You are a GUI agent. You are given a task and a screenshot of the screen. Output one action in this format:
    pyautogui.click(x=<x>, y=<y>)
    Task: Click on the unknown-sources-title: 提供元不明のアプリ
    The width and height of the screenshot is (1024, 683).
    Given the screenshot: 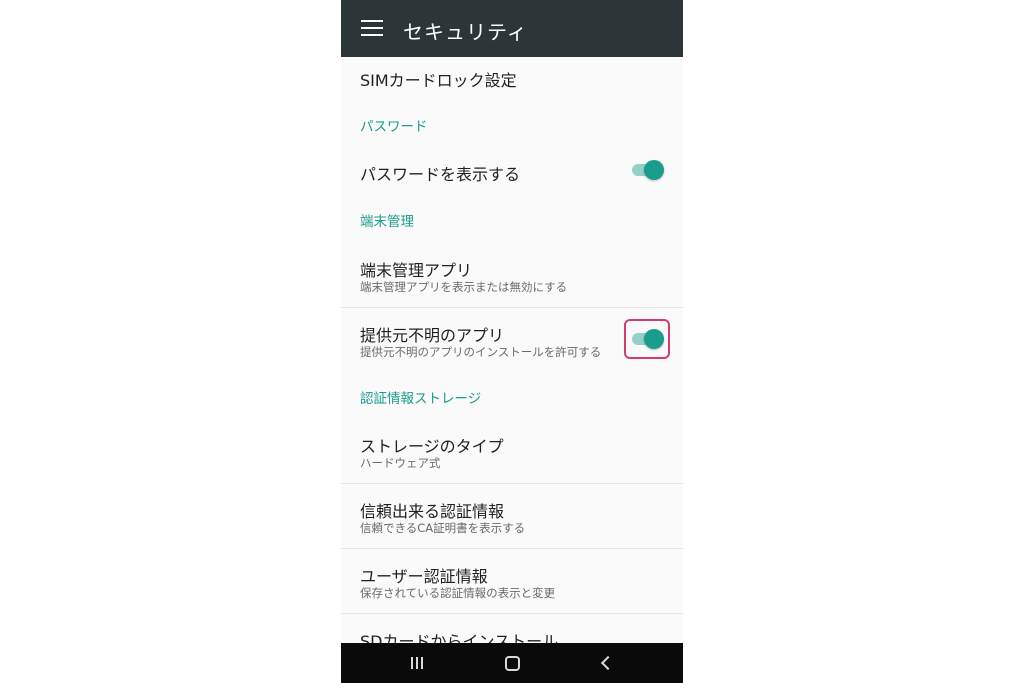 What is the action you would take?
    pyautogui.click(x=432, y=335)
    